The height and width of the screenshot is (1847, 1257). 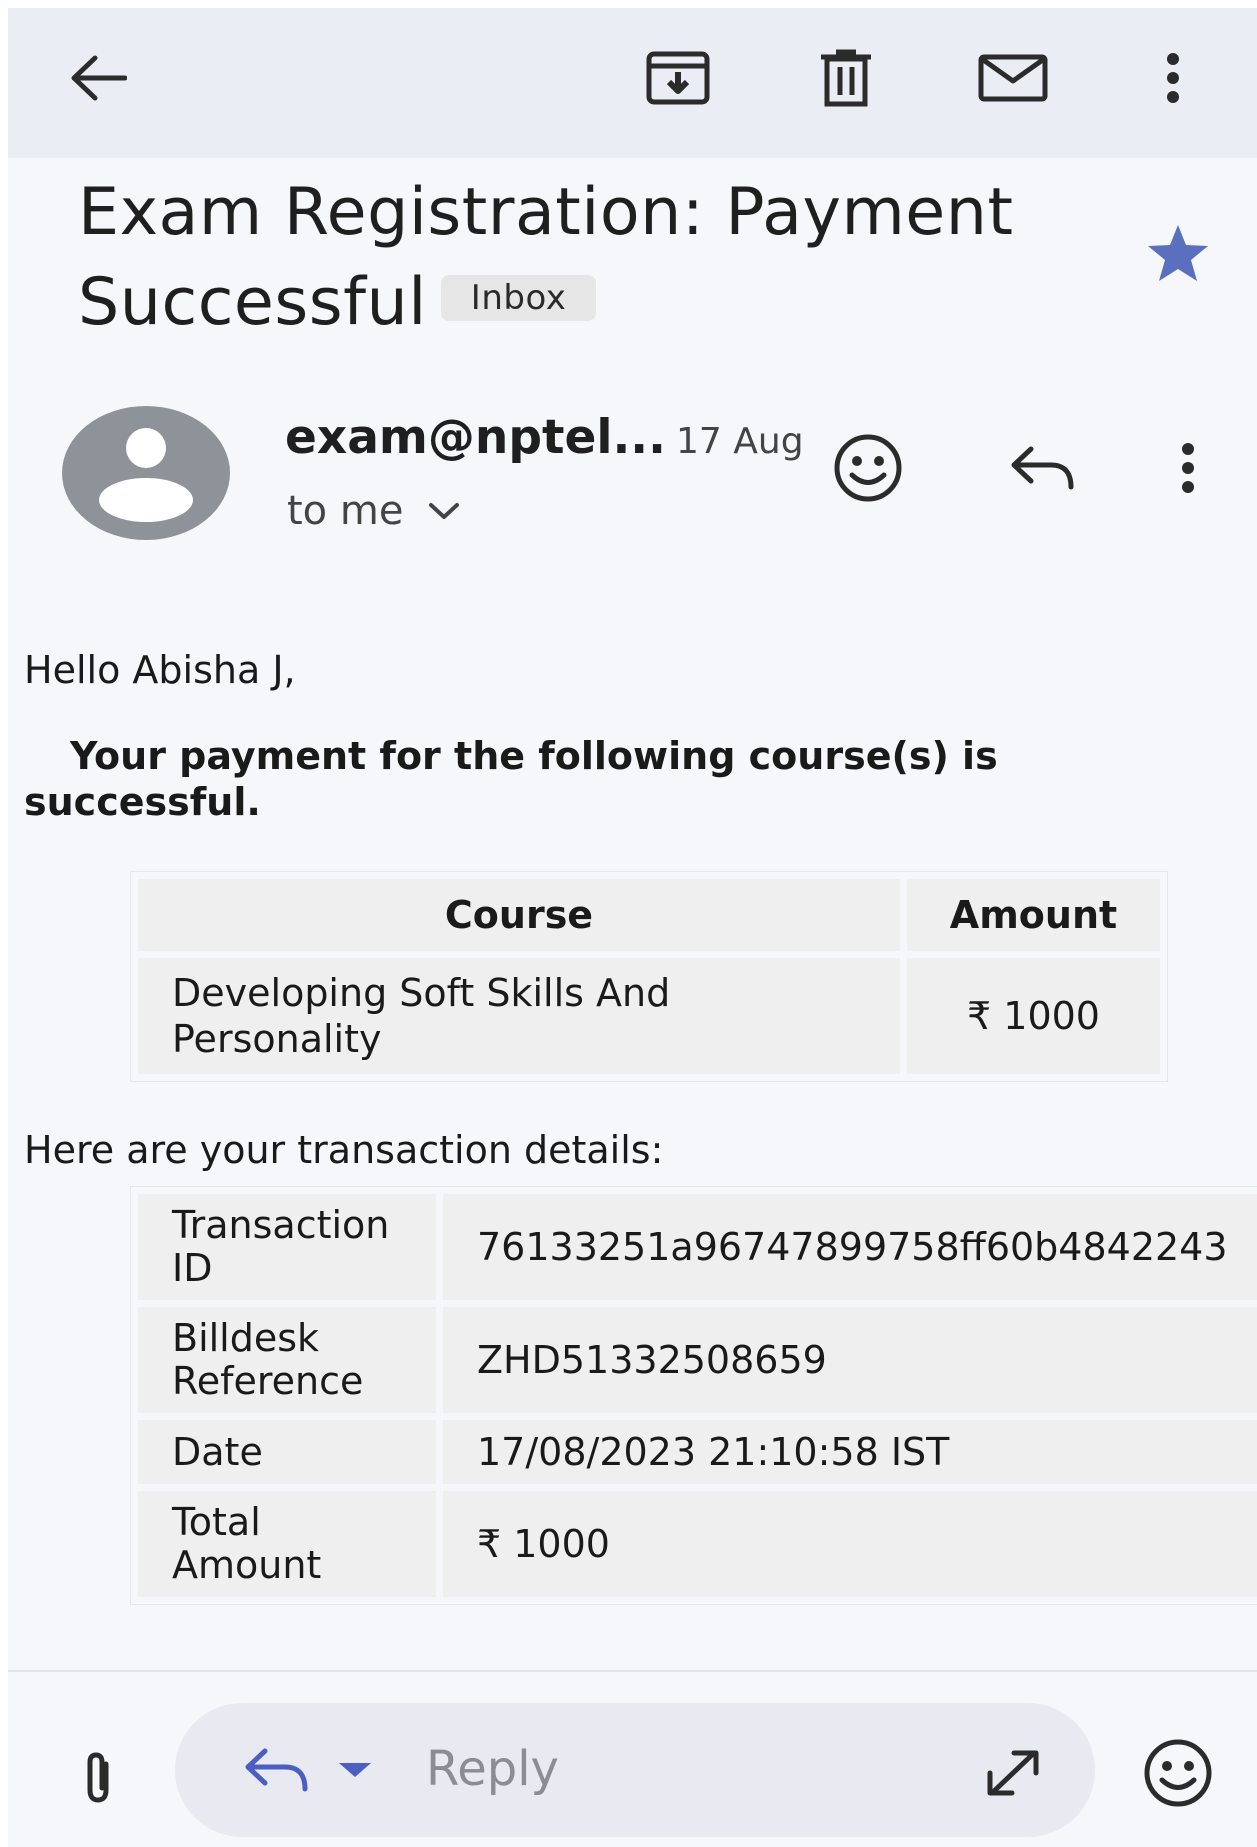 What do you see at coordinates (850, 1452) in the screenshot?
I see `date-value: 17/08/2023 21:10:58 IST` at bounding box center [850, 1452].